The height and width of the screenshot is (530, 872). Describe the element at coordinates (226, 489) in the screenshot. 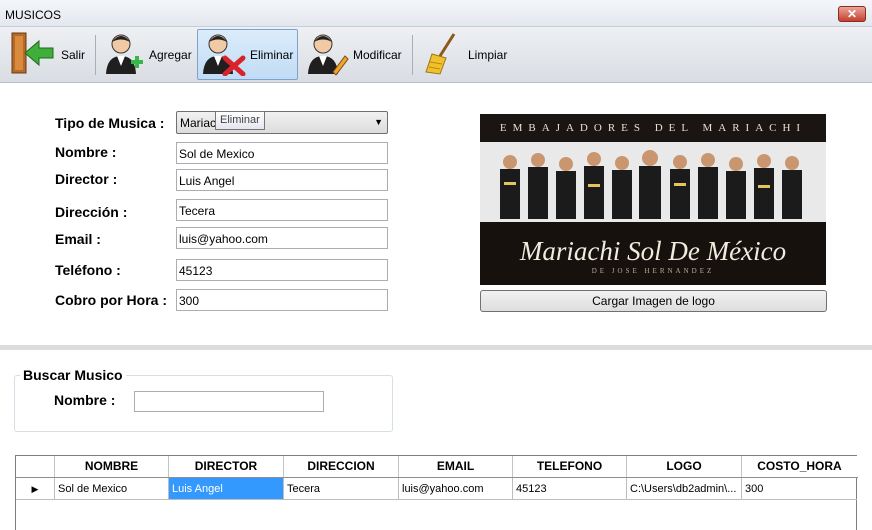

I see `cell-director: Luis Angel` at that location.